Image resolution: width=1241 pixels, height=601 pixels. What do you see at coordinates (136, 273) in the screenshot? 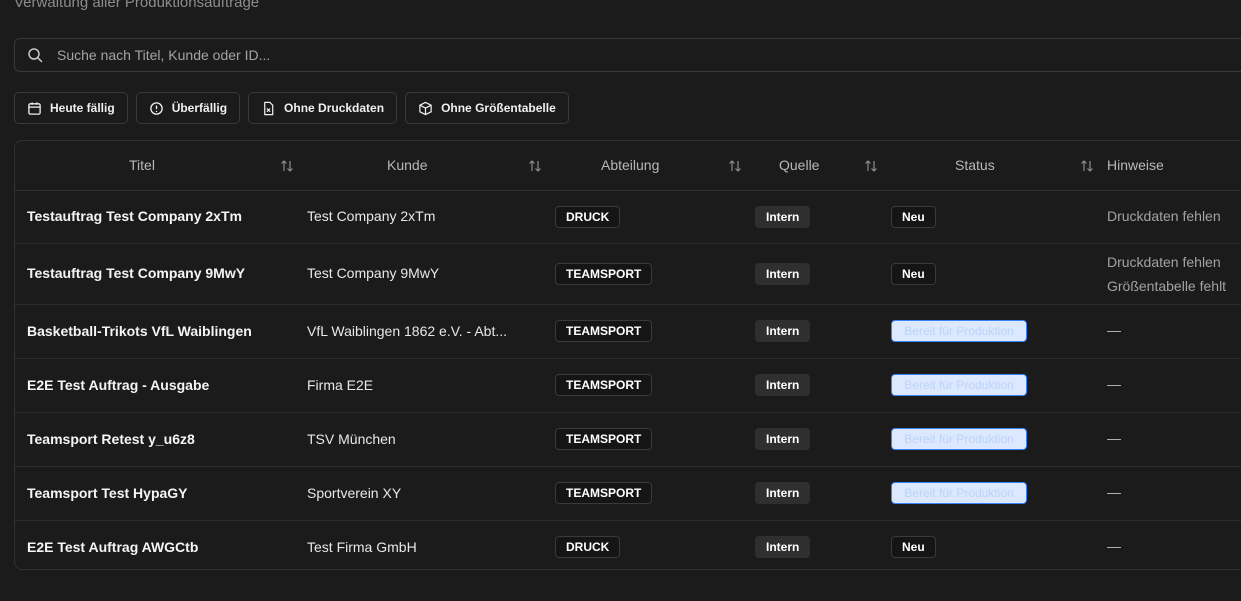
I see `order-title: Testauftrag Test Company 9MwY` at bounding box center [136, 273].